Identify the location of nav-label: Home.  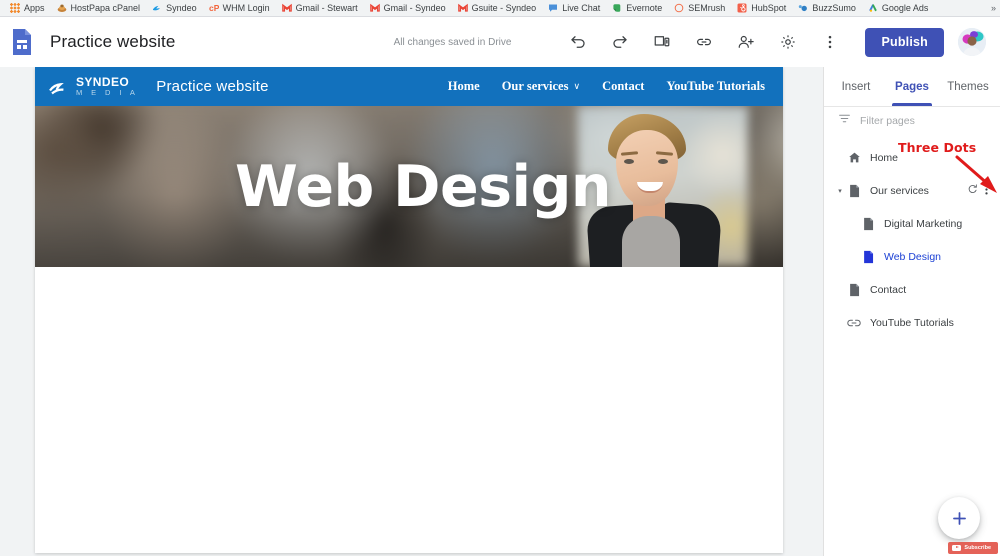
(463, 86).